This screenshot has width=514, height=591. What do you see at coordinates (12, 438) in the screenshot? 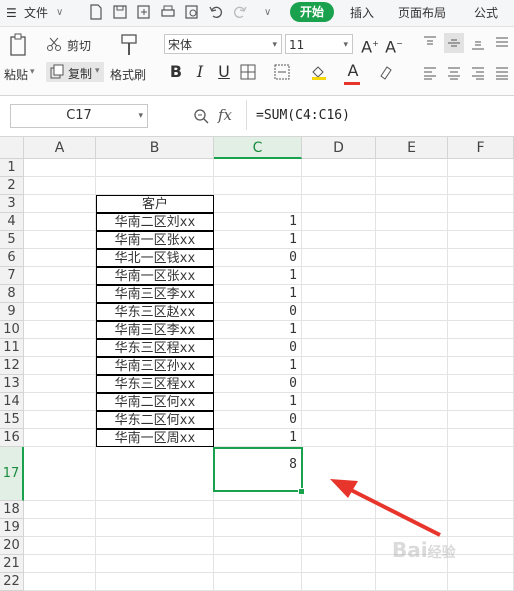
I see `row-header-16: 16` at bounding box center [12, 438].